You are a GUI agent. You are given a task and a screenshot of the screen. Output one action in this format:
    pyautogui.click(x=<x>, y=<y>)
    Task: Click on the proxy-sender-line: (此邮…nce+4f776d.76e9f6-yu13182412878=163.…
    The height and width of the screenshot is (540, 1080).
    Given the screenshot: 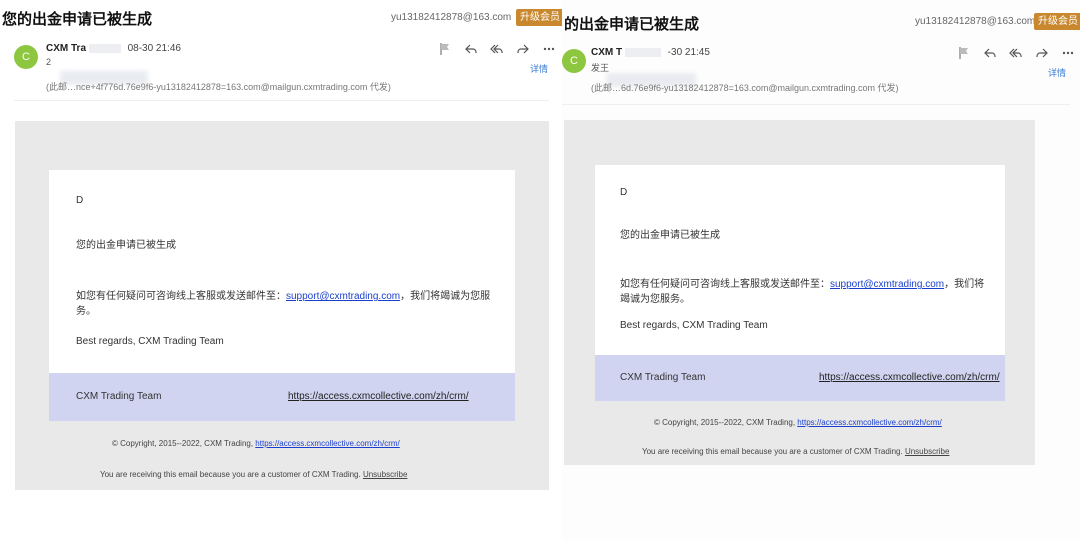 What is the action you would take?
    pyautogui.click(x=218, y=87)
    